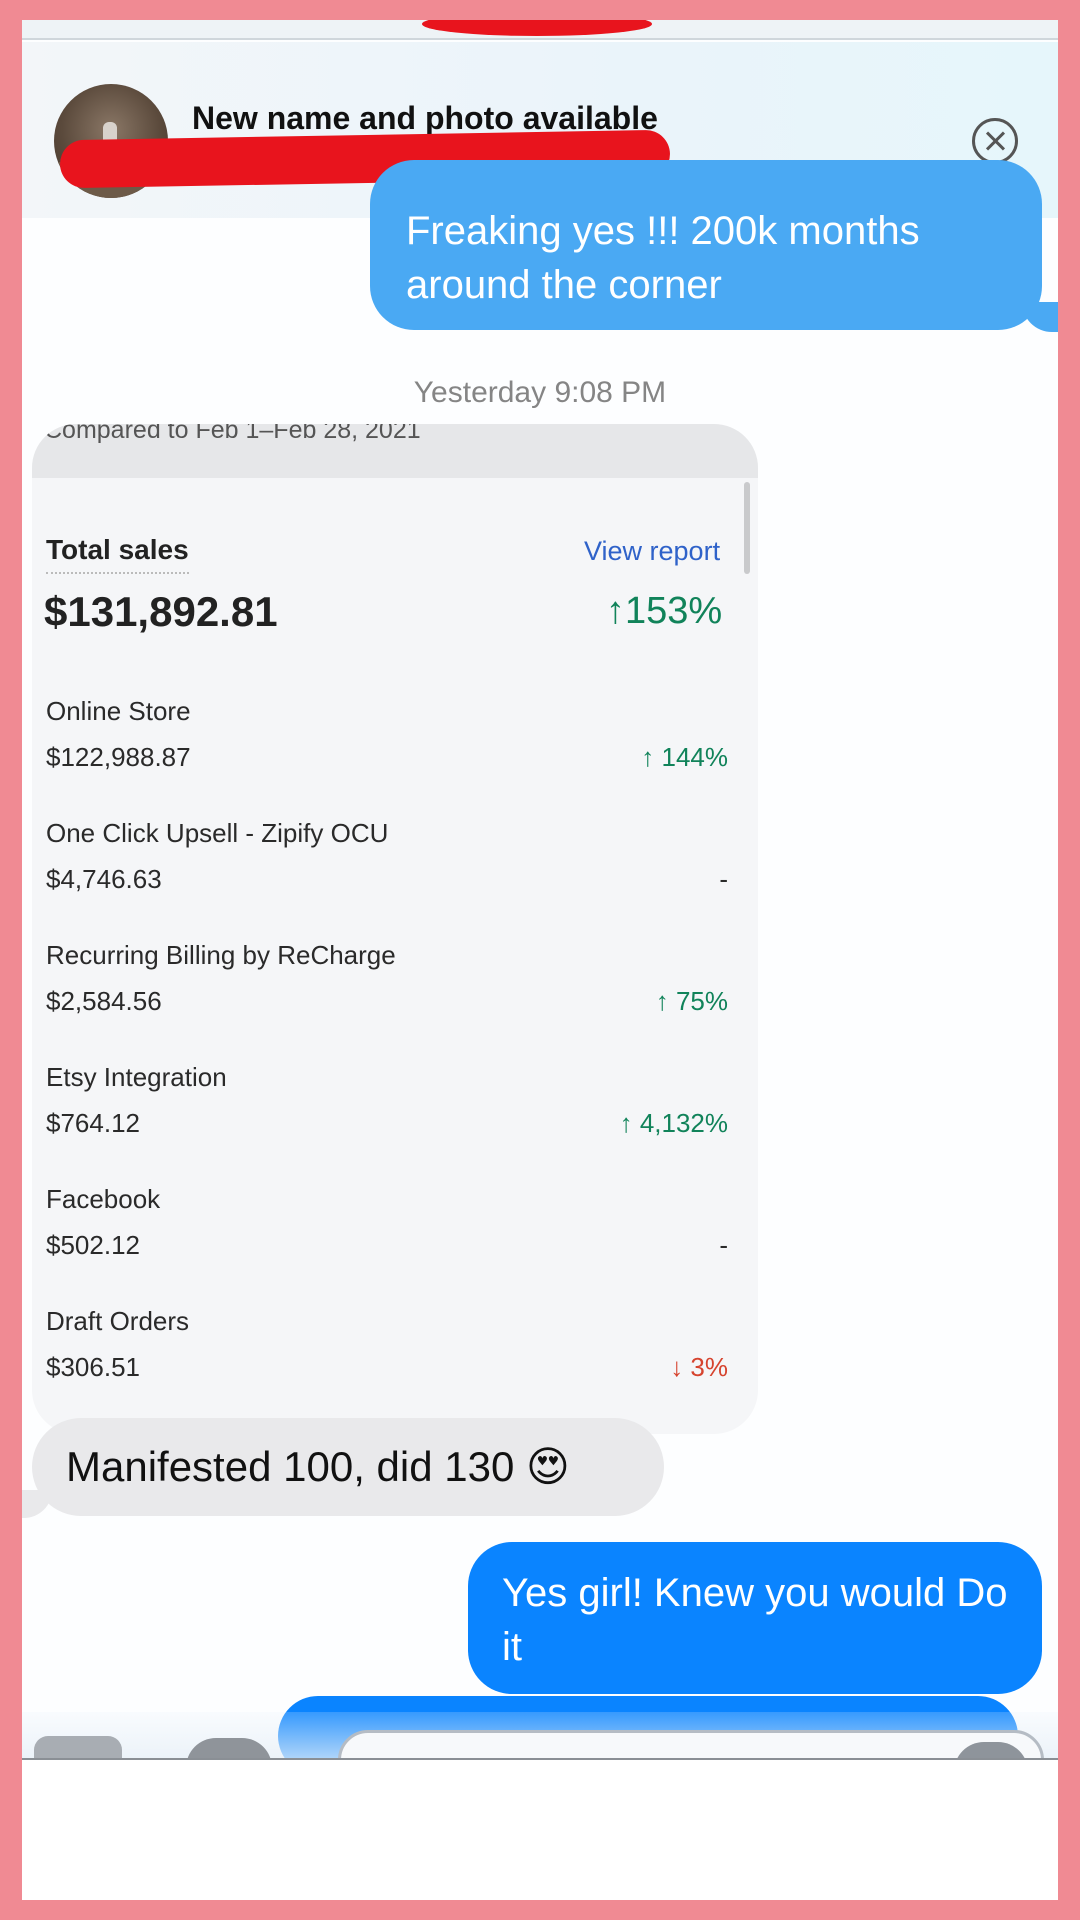  I want to click on channel-change: ↑ 75%, so click(691, 1001).